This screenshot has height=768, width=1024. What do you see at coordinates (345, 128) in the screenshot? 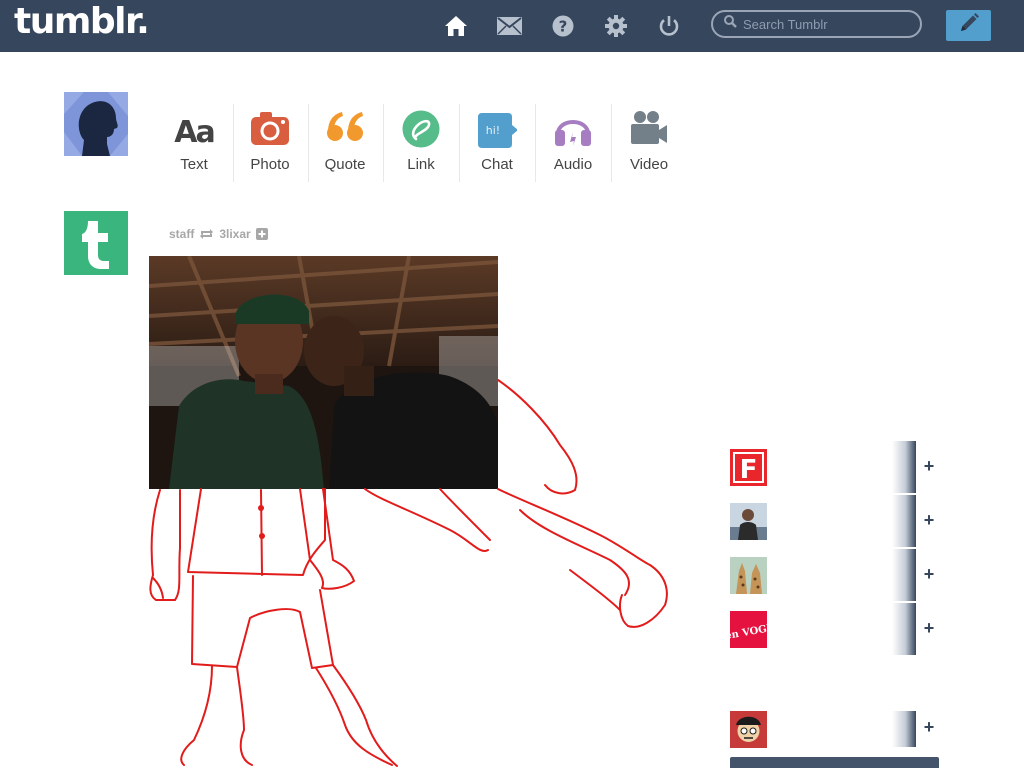
I see `quote-icon` at bounding box center [345, 128].